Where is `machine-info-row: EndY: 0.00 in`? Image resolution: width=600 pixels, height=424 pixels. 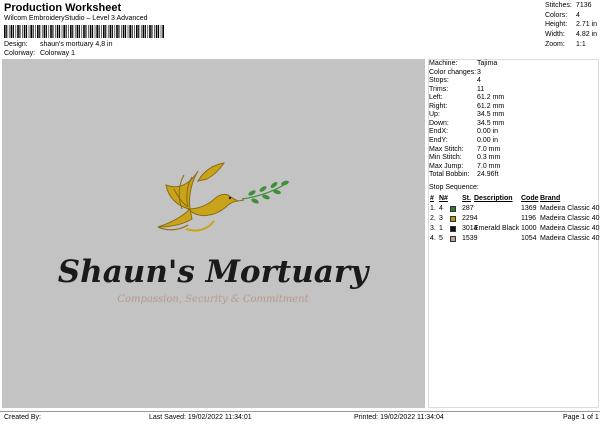
machine-info-row: EndY: 0.00 in is located at coordinates (464, 140).